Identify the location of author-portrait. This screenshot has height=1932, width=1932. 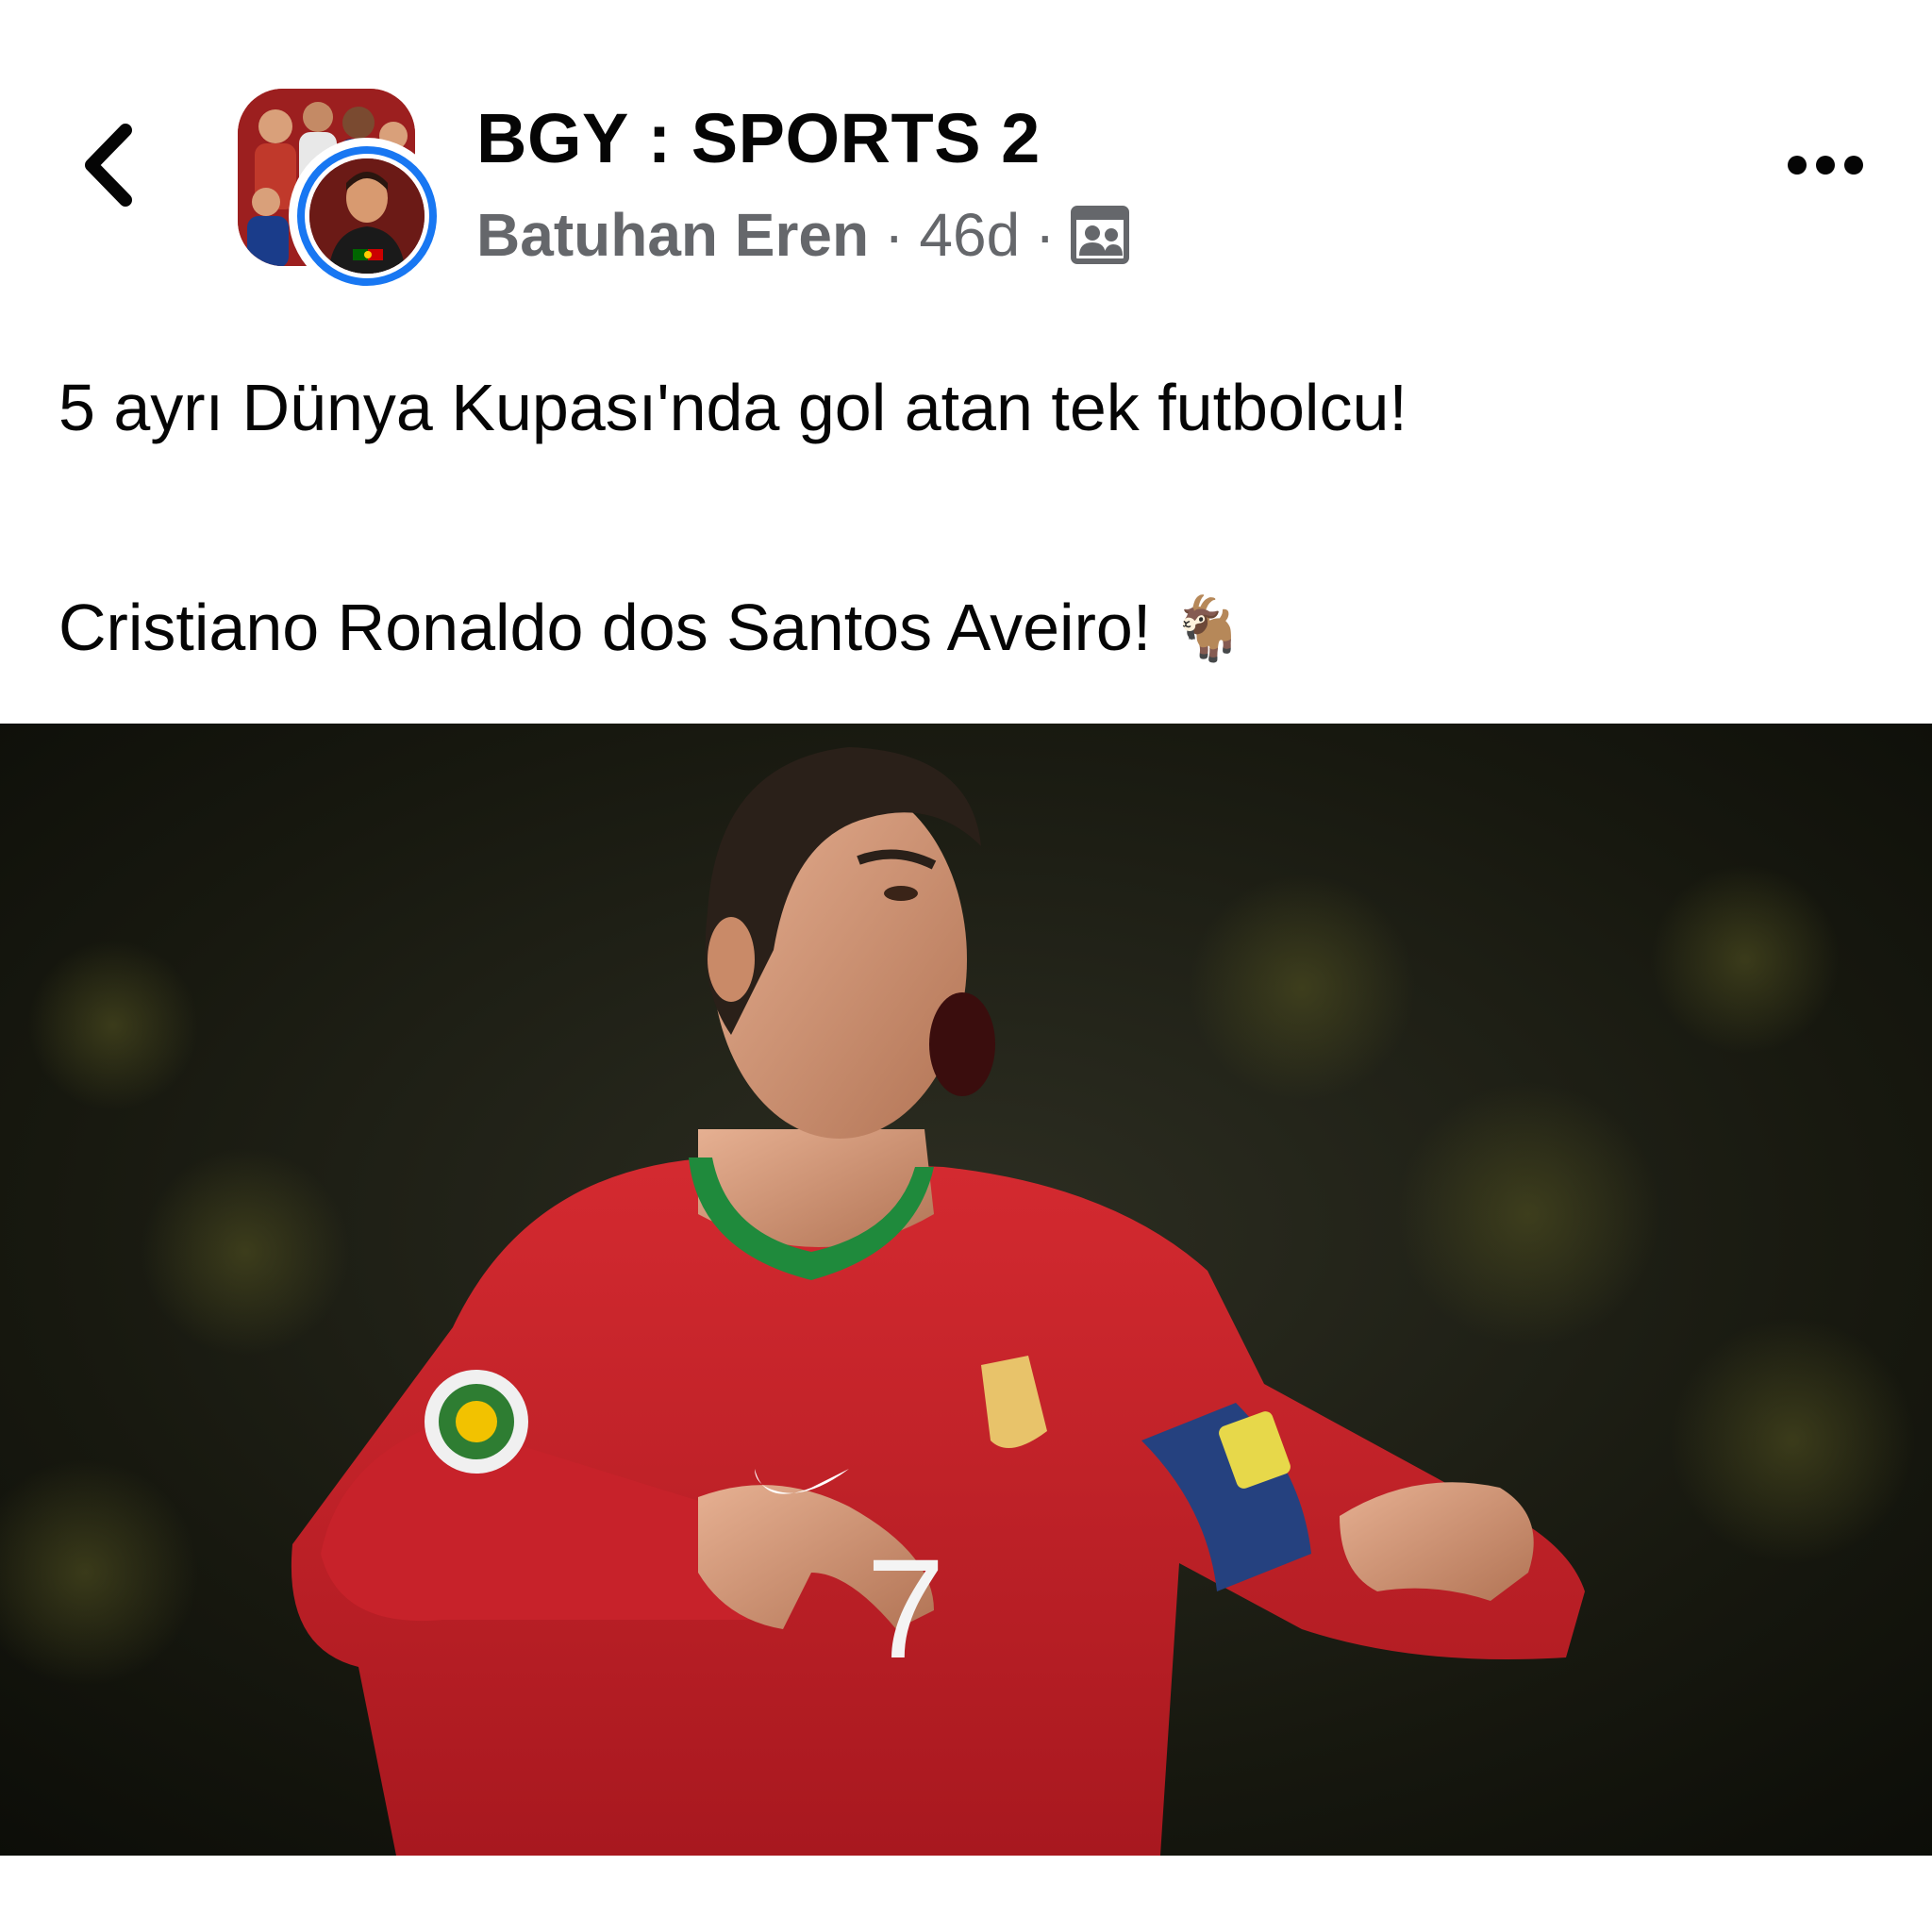
(367, 216).